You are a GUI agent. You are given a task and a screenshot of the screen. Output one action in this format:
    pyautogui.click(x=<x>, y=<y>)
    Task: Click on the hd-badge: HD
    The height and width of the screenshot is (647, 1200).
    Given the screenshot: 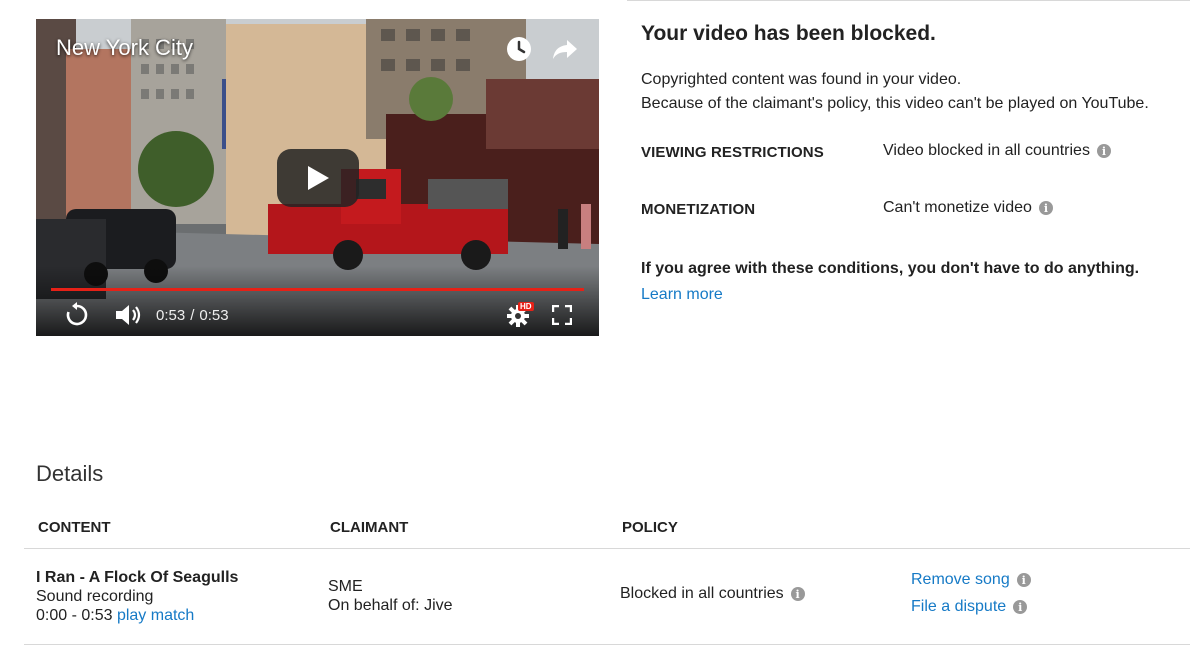 What is the action you would take?
    pyautogui.click(x=526, y=306)
    